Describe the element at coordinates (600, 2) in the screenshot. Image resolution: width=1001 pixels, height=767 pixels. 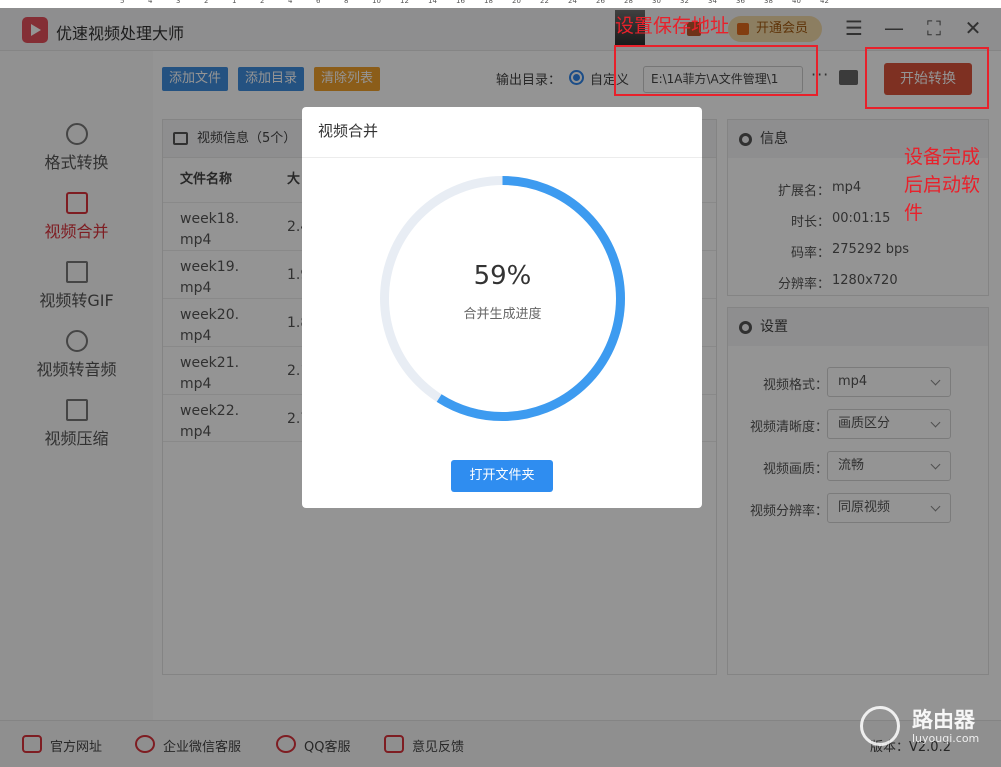
I see `ruler-tick: 26` at that location.